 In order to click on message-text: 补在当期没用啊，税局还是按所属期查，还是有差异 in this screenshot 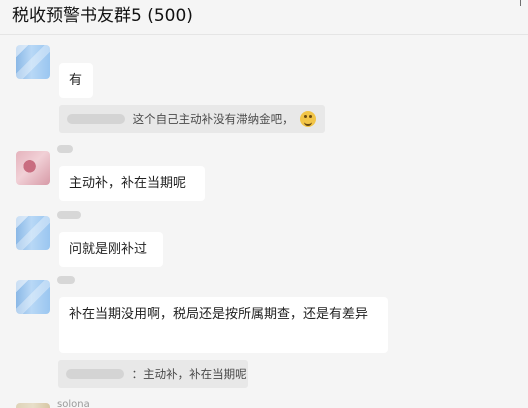, I will do `click(219, 314)`.